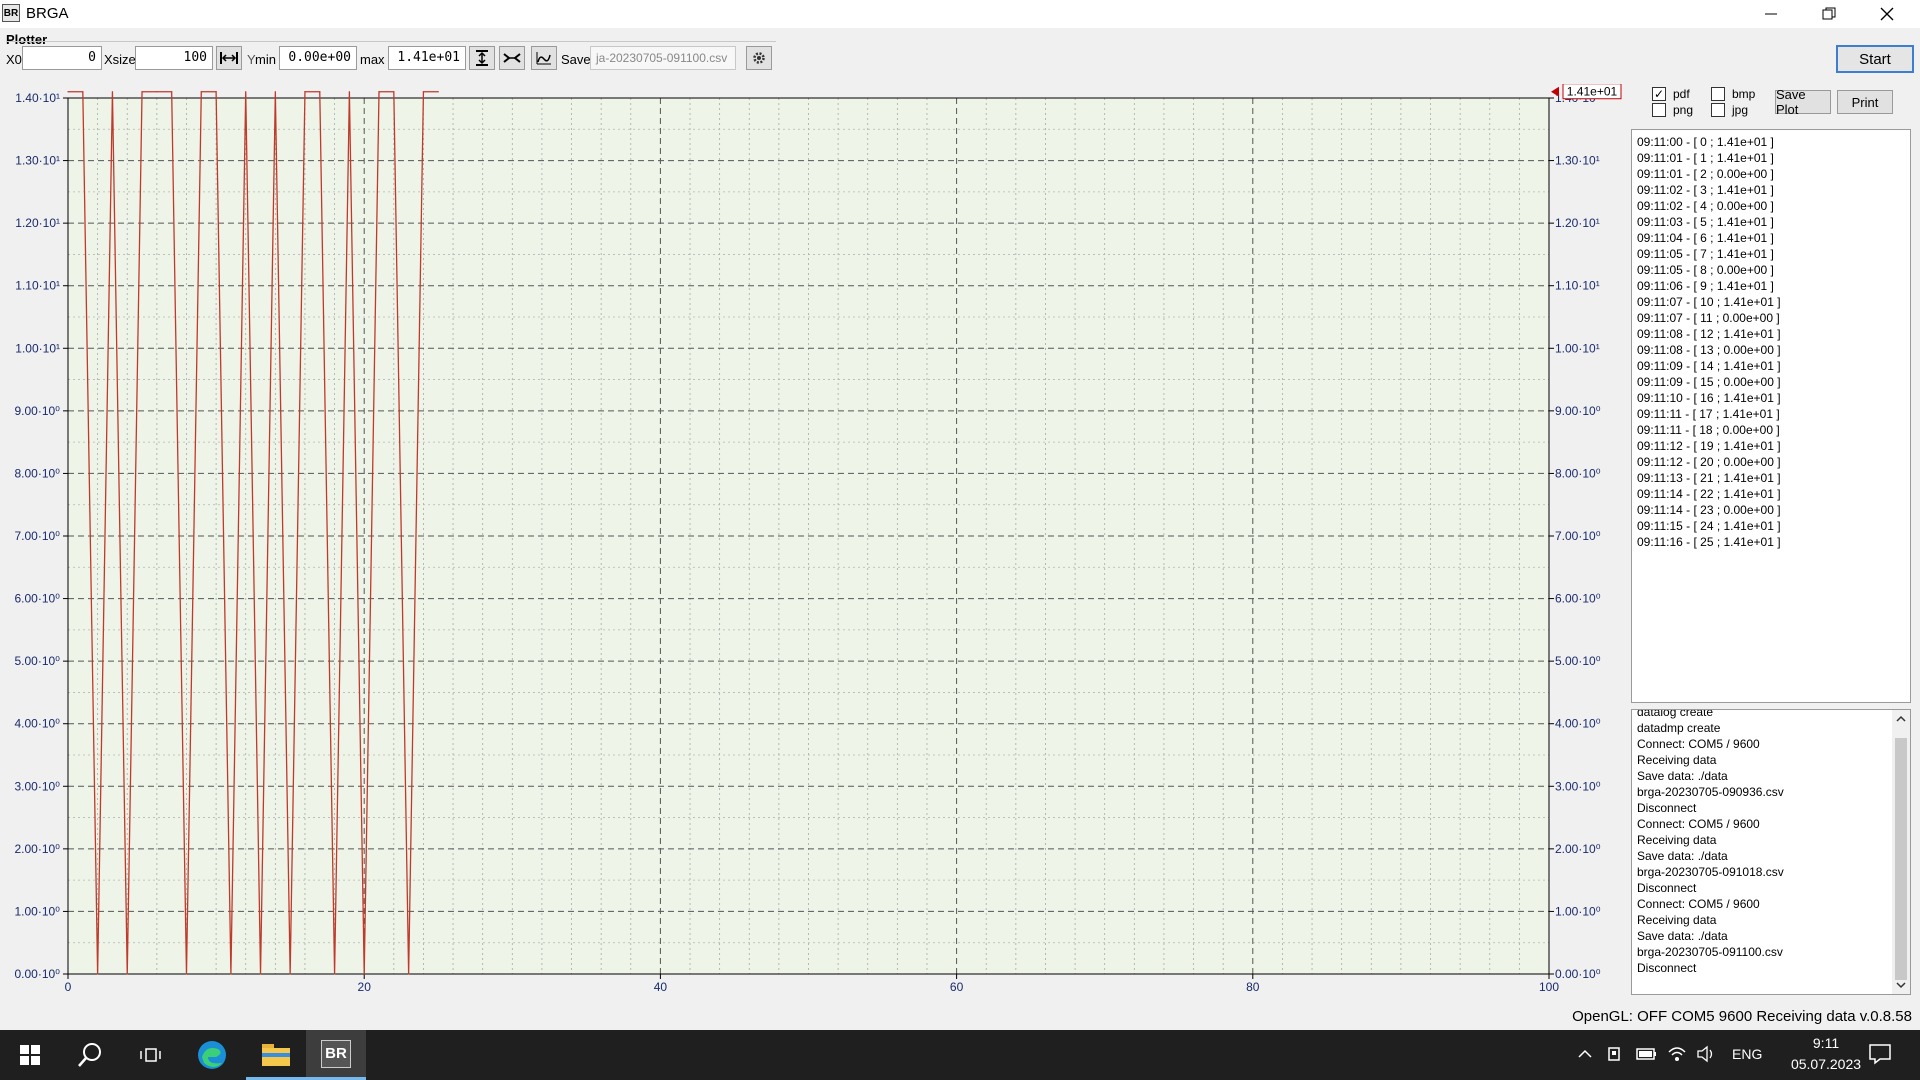  I want to click on start-button: Start, so click(1875, 59).